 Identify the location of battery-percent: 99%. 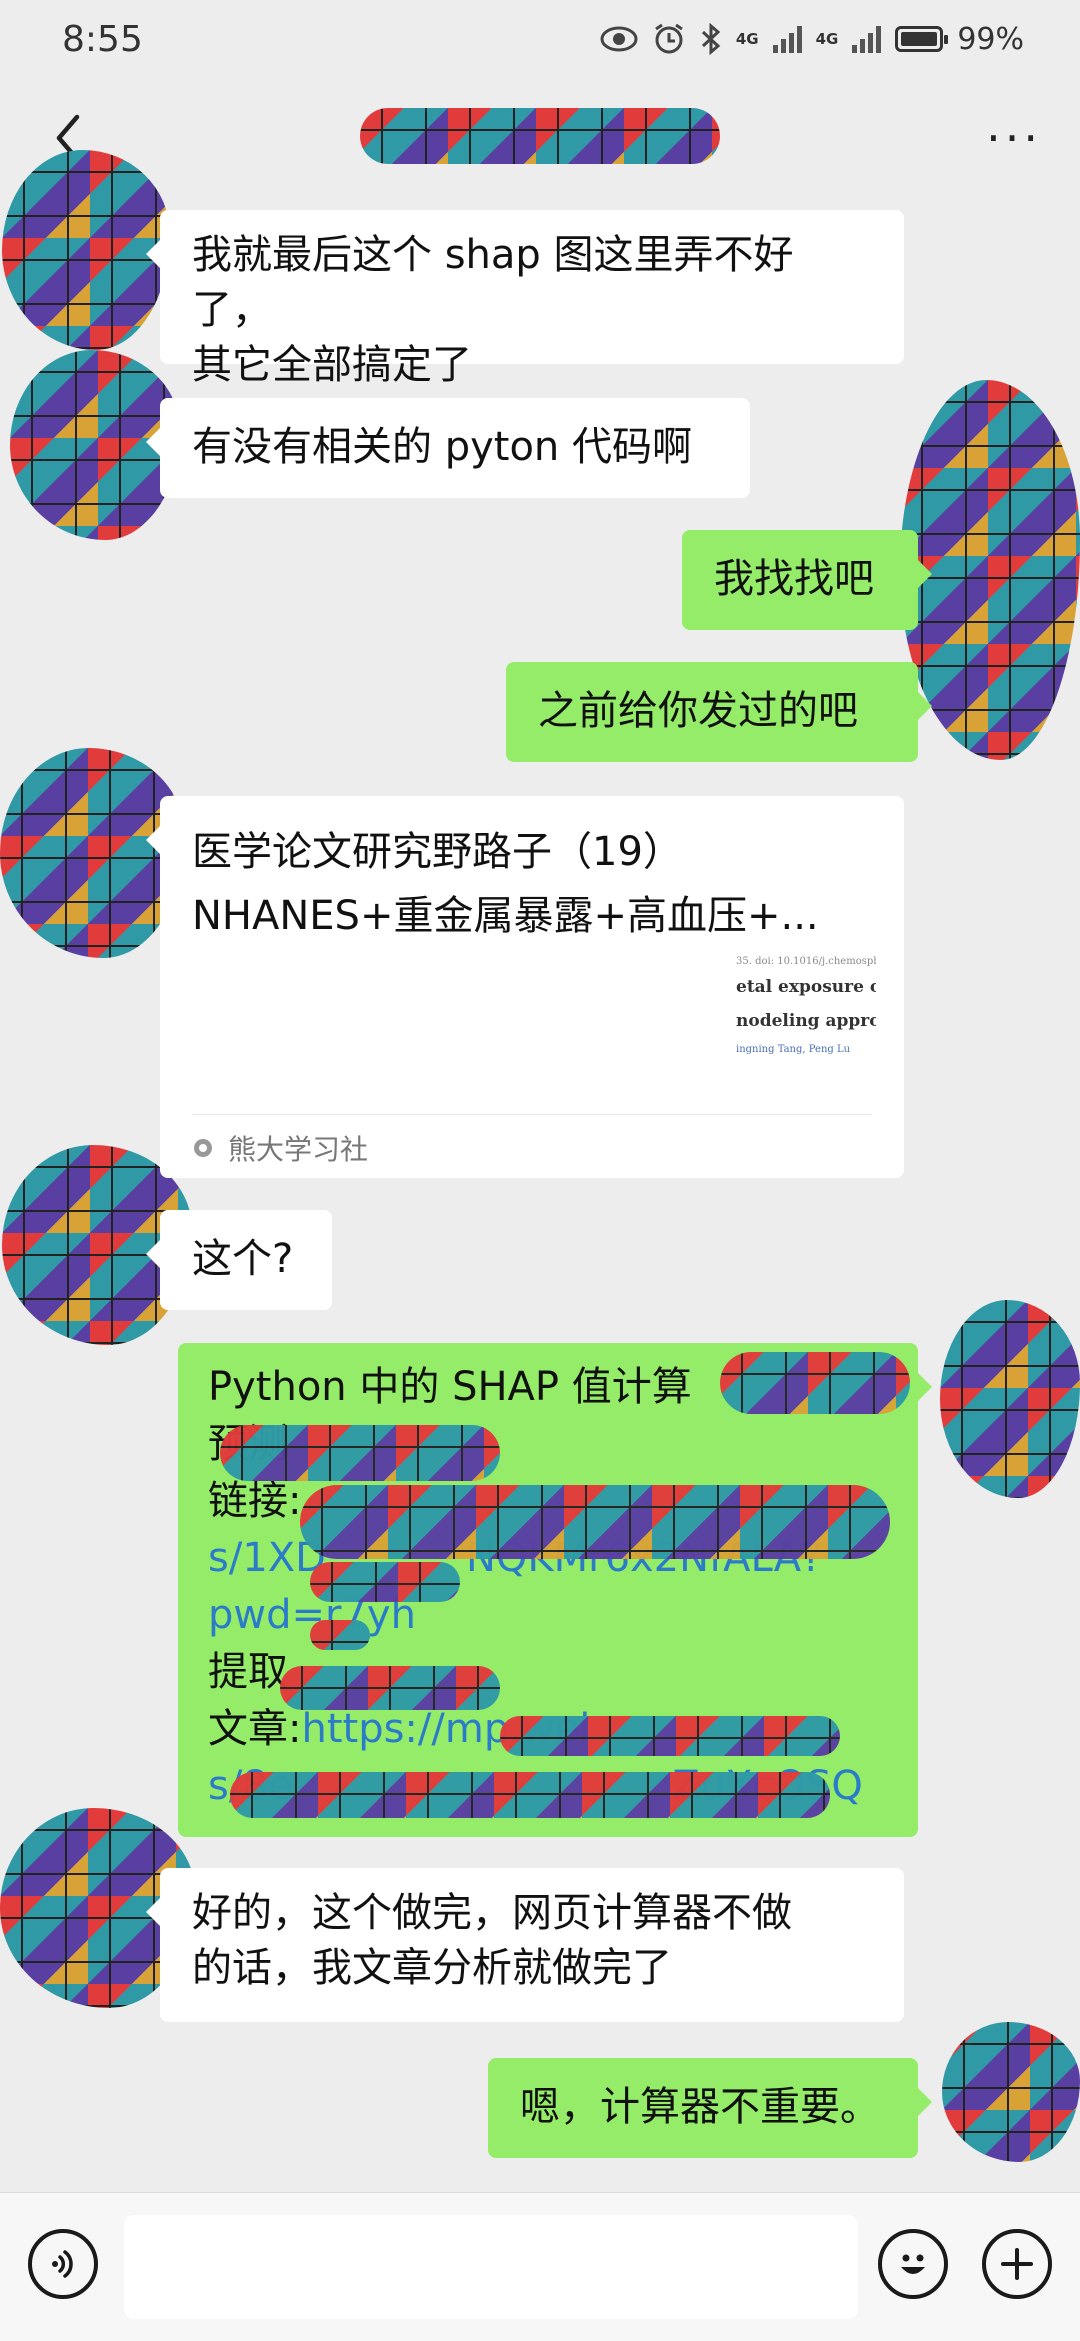
(990, 39).